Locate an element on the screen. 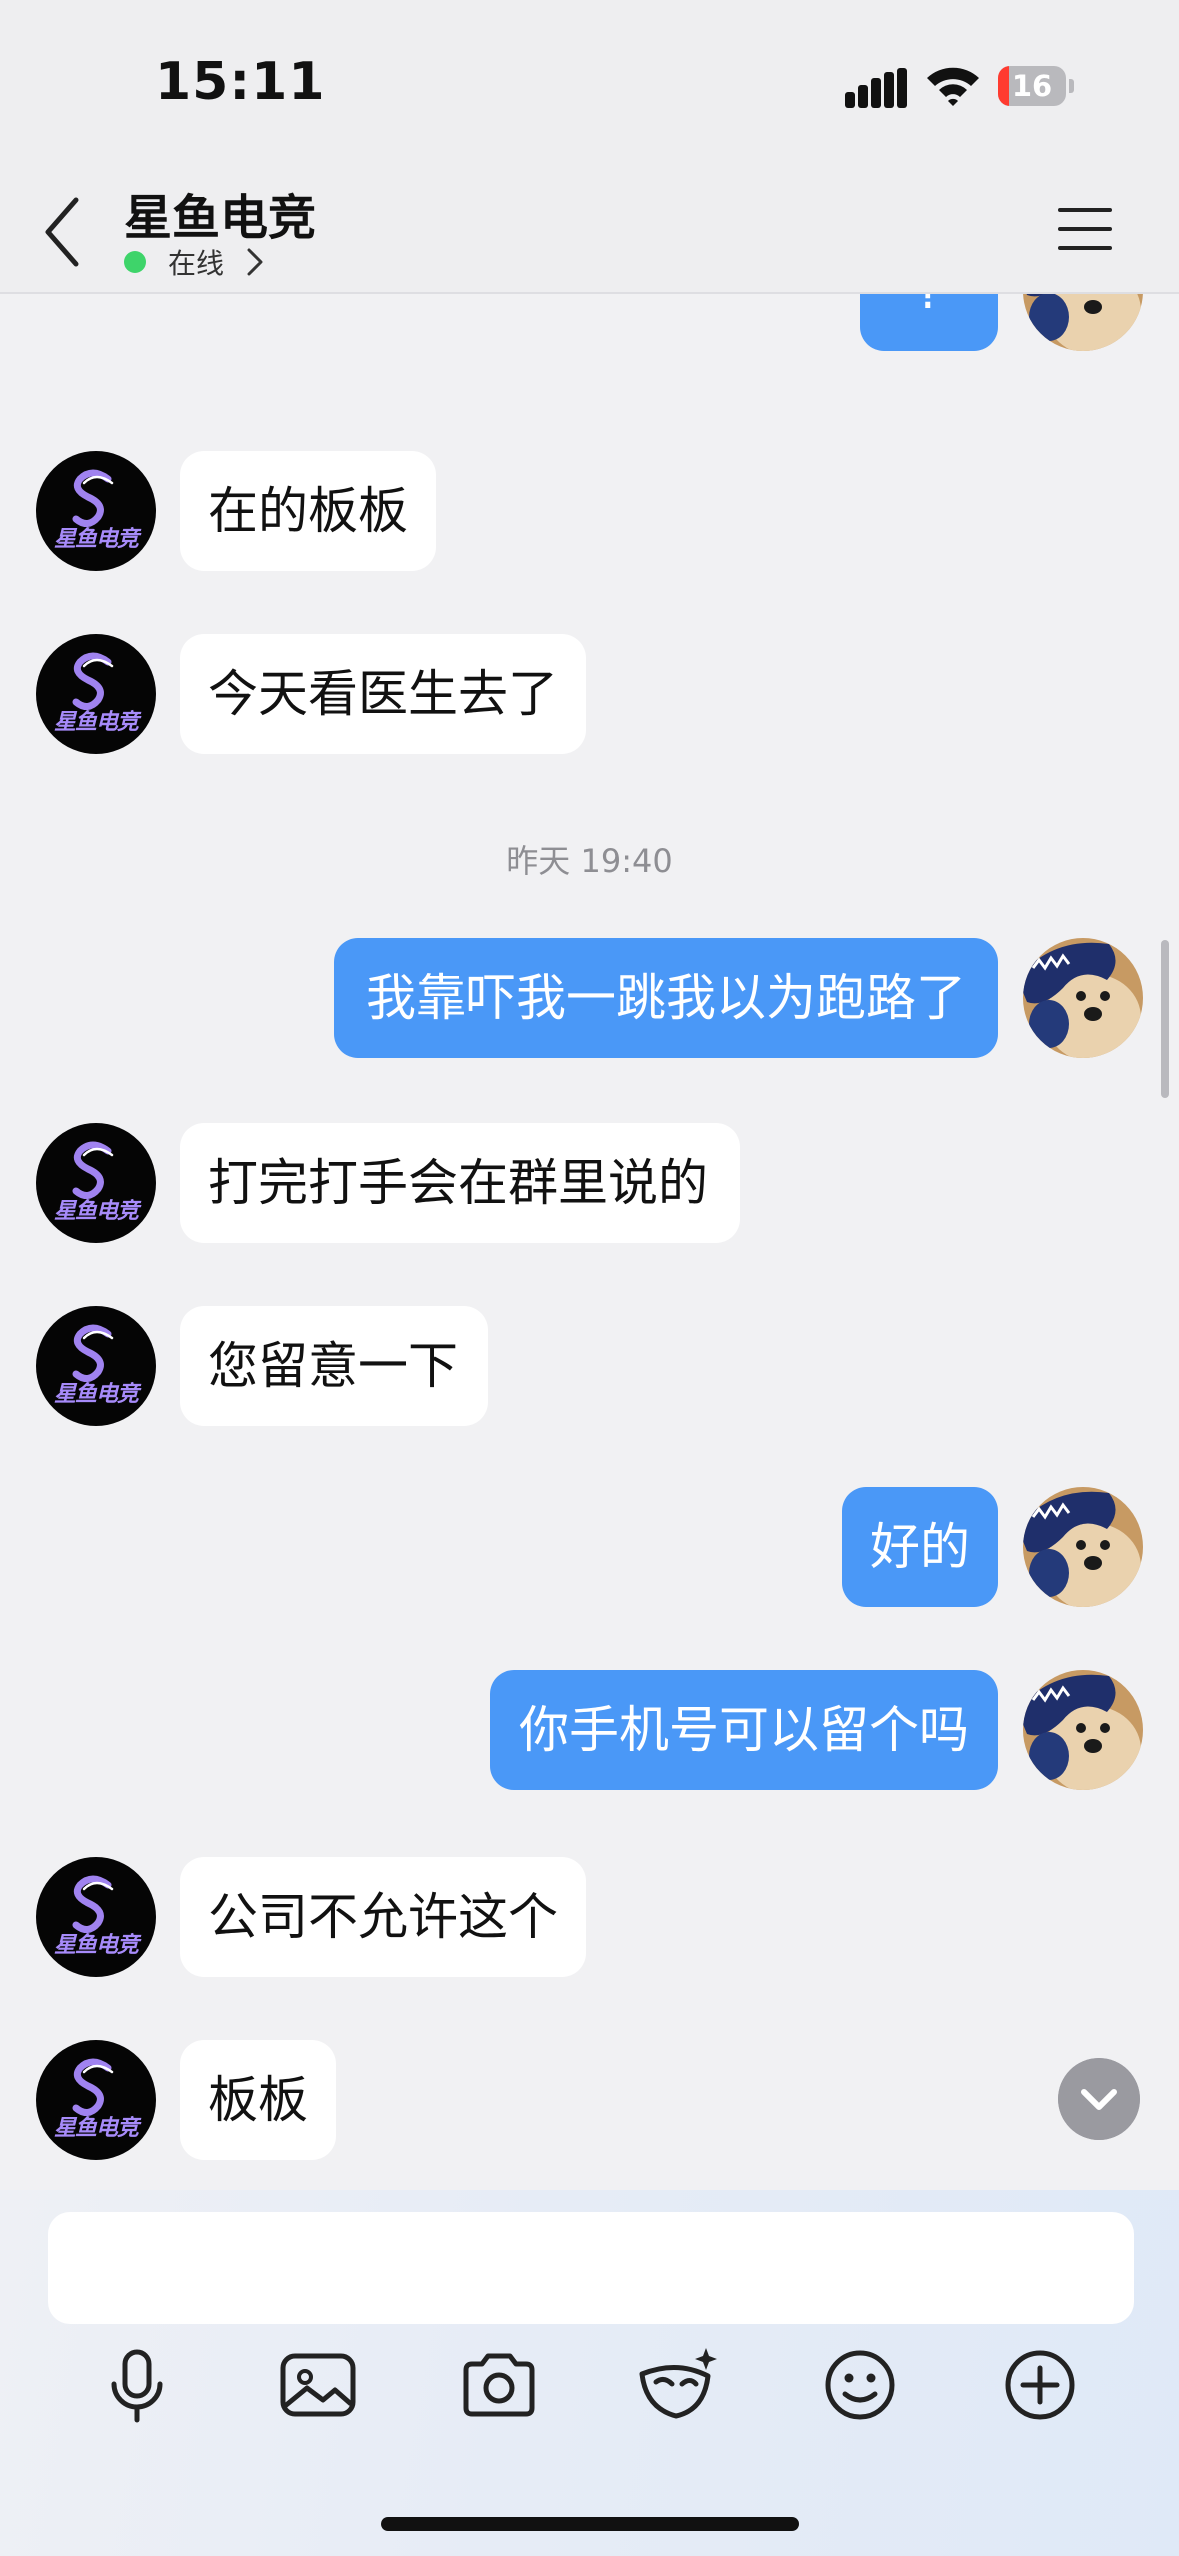 Image resolution: width=1179 pixels, height=2556 pixels. chat-header: 星鱼电竞 在线 is located at coordinates (589, 232).